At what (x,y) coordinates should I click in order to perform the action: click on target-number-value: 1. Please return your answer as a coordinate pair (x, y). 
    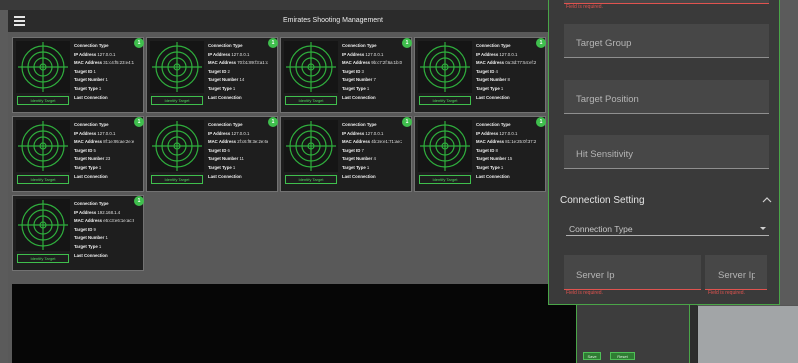
    Looking at the image, I should click on (106, 238).